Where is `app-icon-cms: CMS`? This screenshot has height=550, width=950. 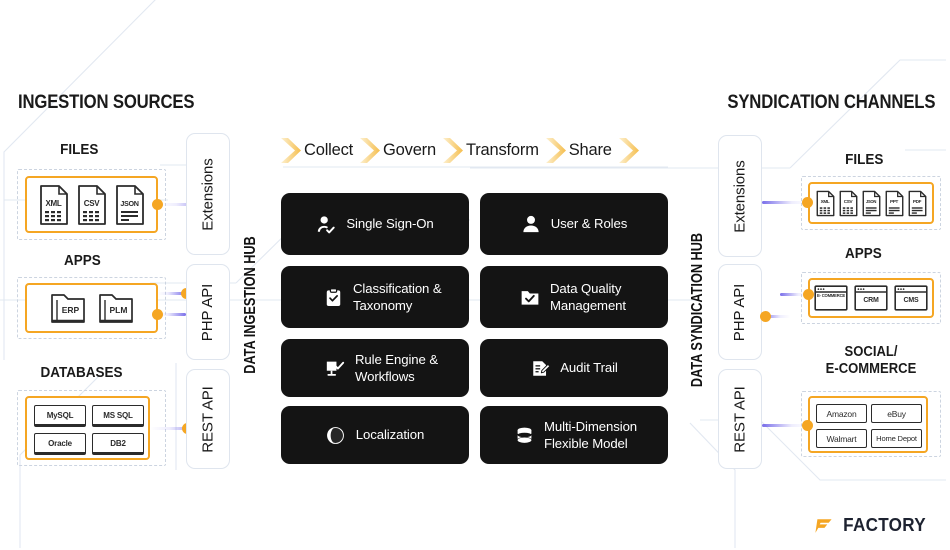
app-icon-cms: CMS is located at coordinates (911, 298).